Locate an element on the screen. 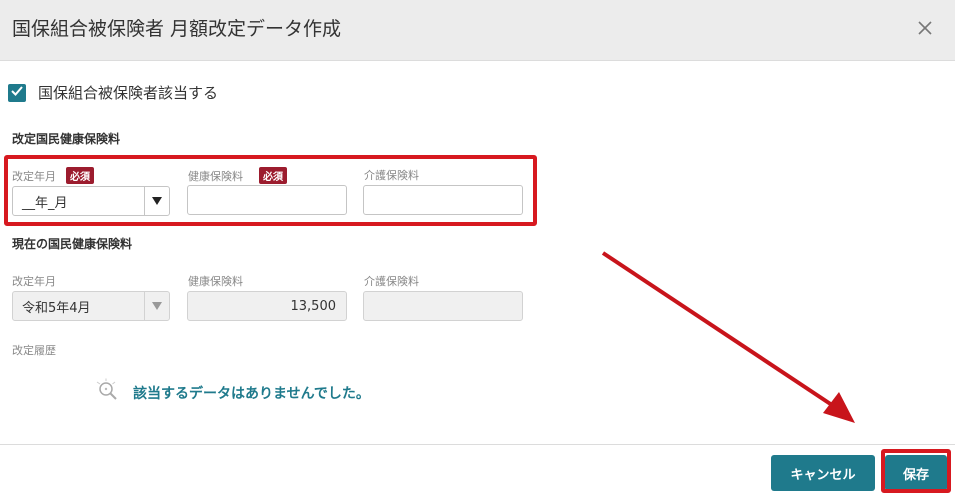  current-care-fee-label: 介護保険料 is located at coordinates (391, 281).